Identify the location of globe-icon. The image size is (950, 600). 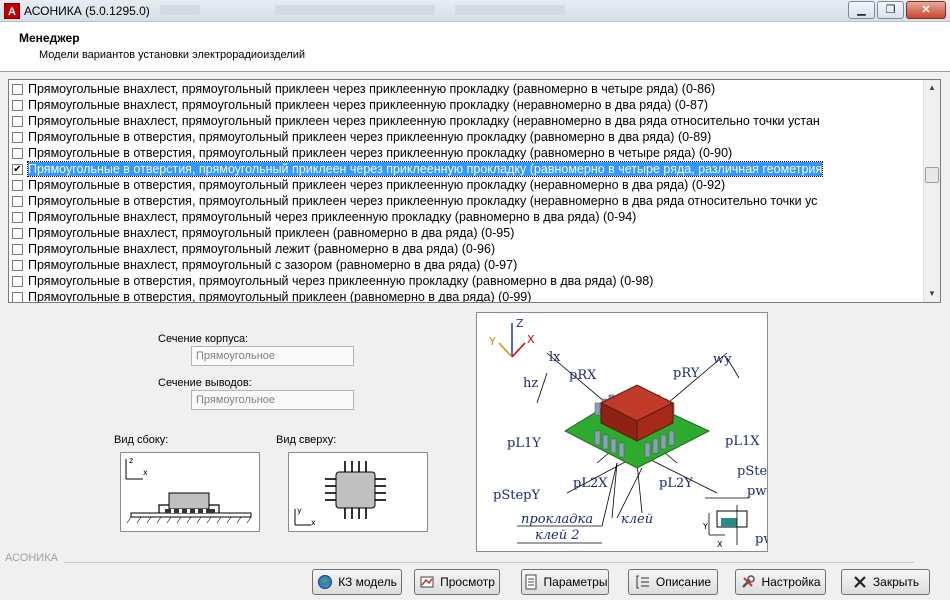
(325, 582).